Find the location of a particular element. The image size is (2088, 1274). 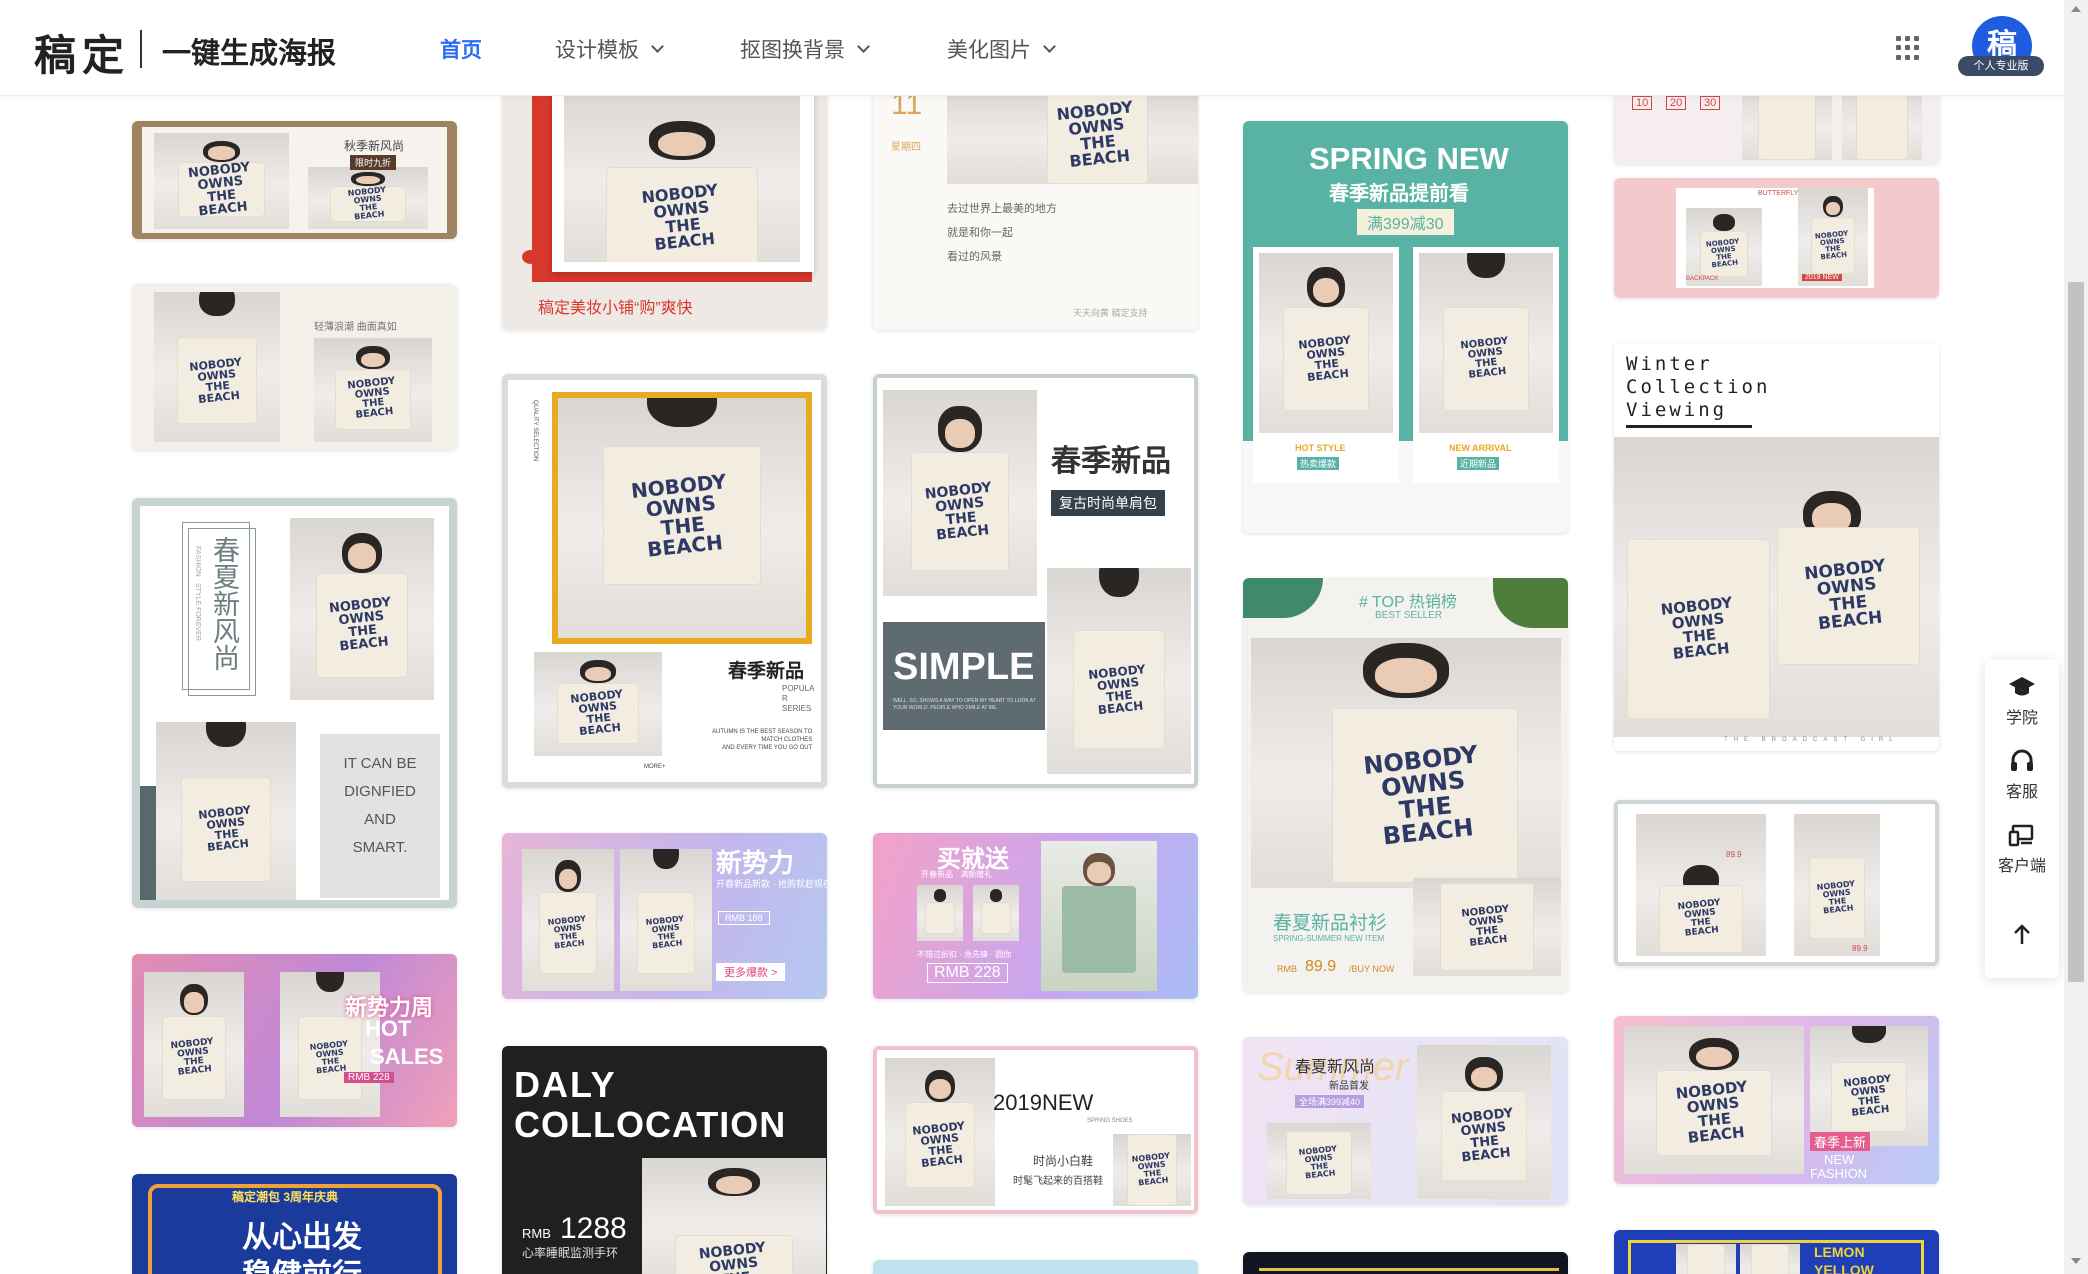

scrollbar-thumb is located at coordinates (2076, 632).